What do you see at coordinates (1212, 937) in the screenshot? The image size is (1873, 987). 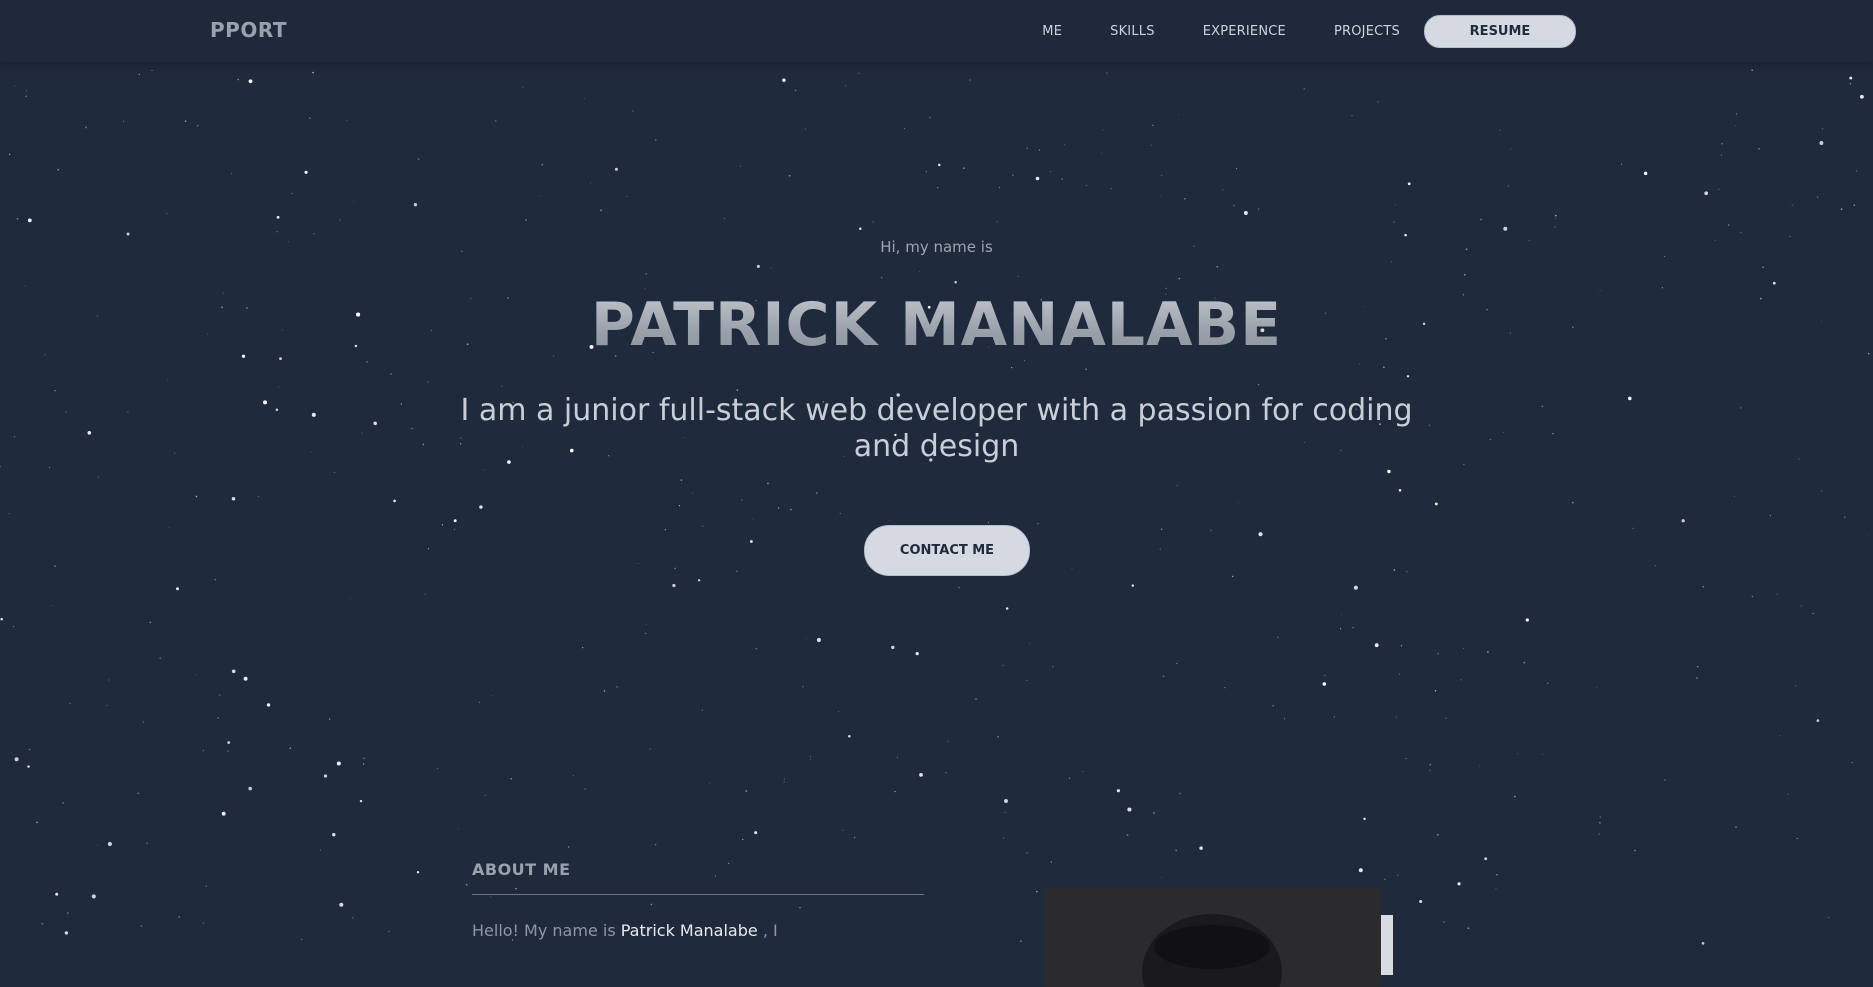 I see `profile-photo-silhouette` at bounding box center [1212, 937].